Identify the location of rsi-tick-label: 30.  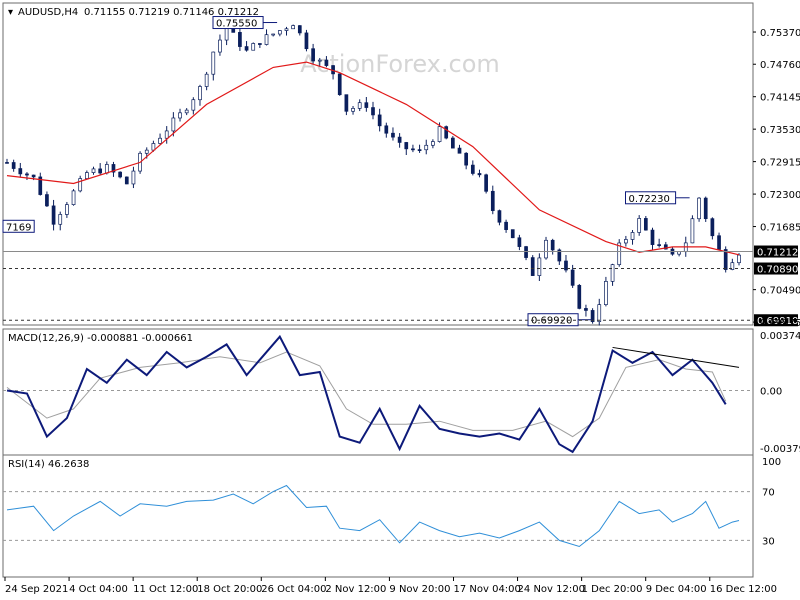
(768, 541).